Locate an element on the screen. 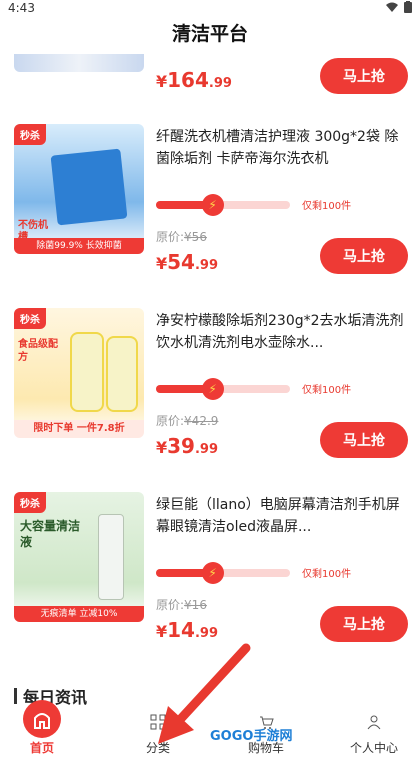 Image resolution: width=420 pixels, height=759 pixels. sale-price: ¥14.99 is located at coordinates (187, 630).